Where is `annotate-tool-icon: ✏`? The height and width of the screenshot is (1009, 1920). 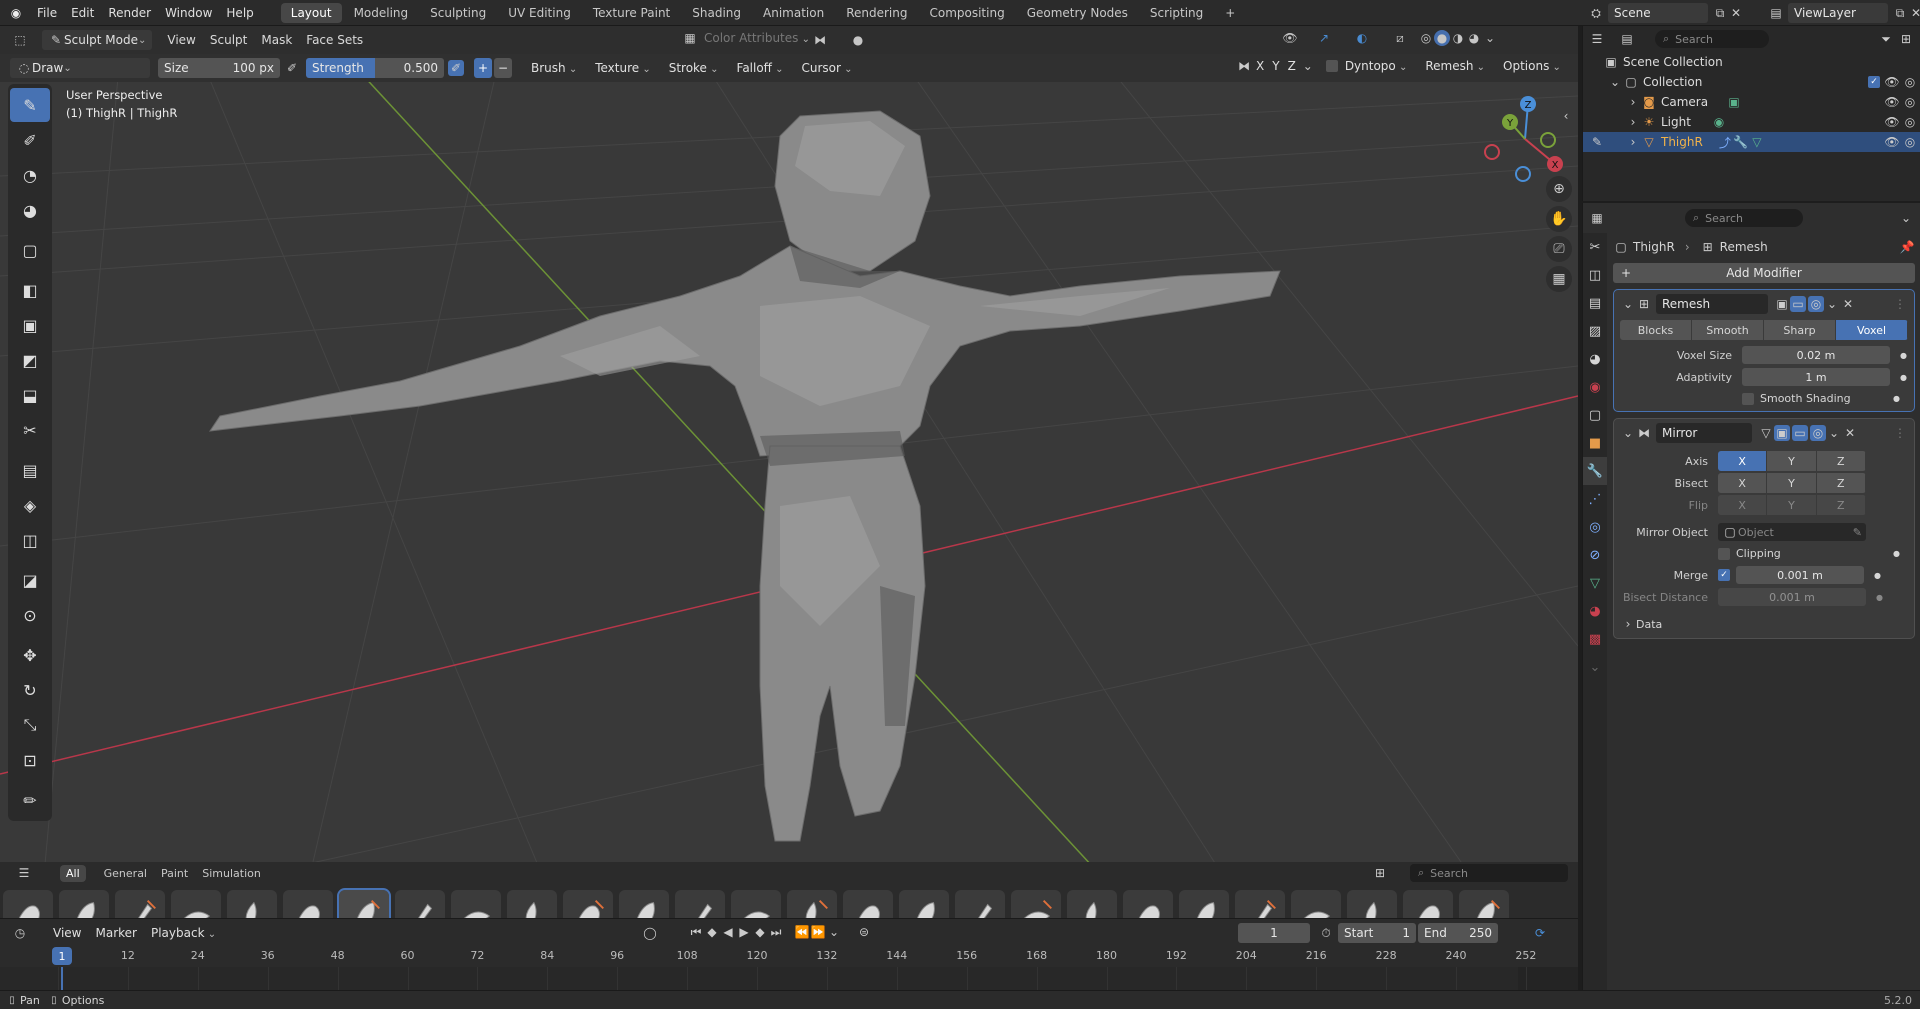
annotate-tool-icon: ✏ is located at coordinates (30, 800).